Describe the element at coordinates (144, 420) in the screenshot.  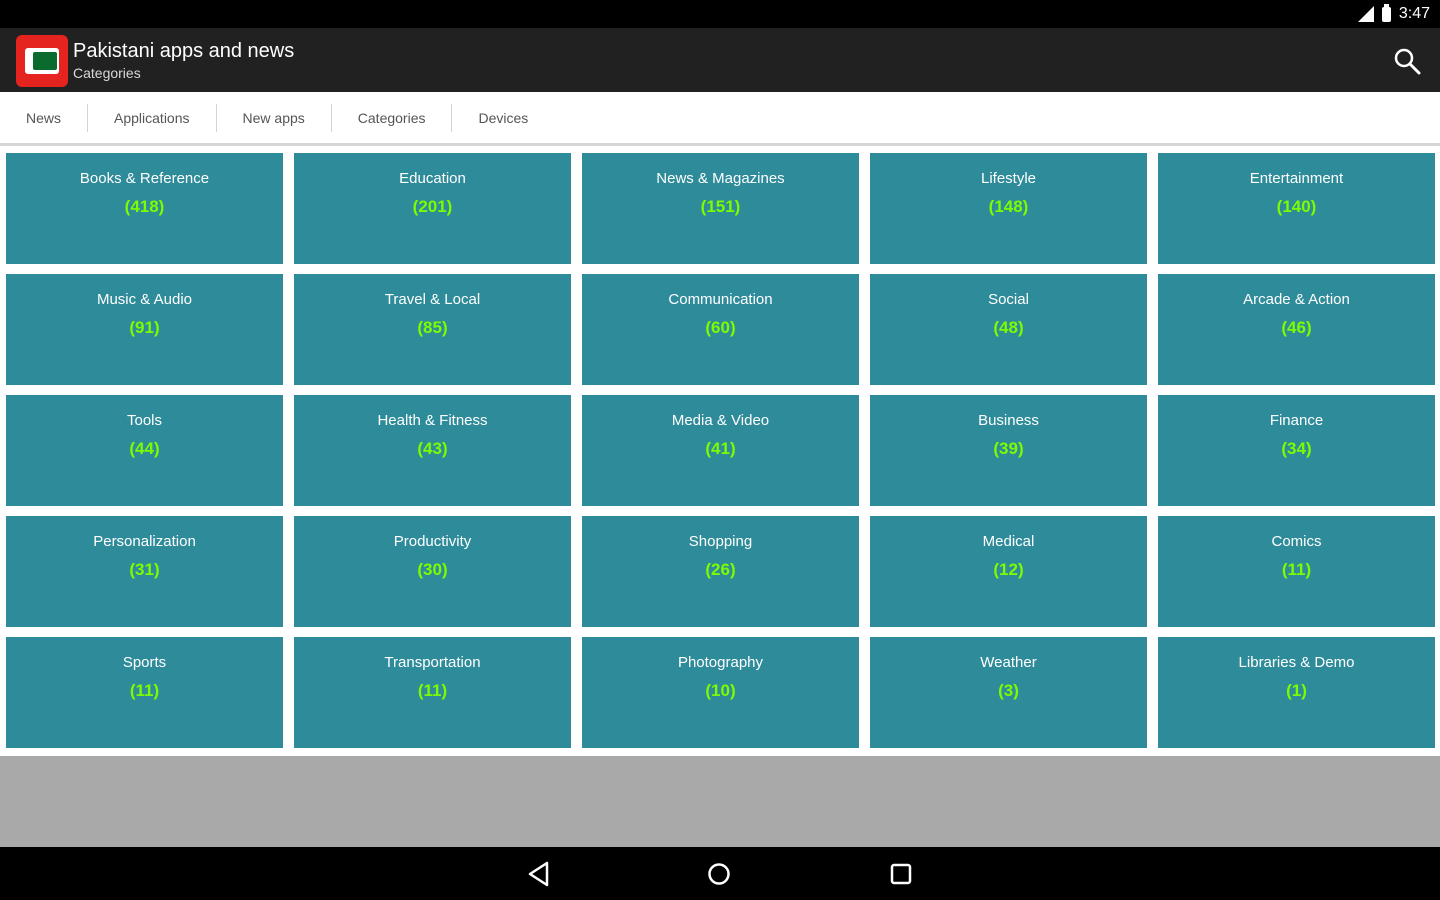
I see `category-name: Tools` at that location.